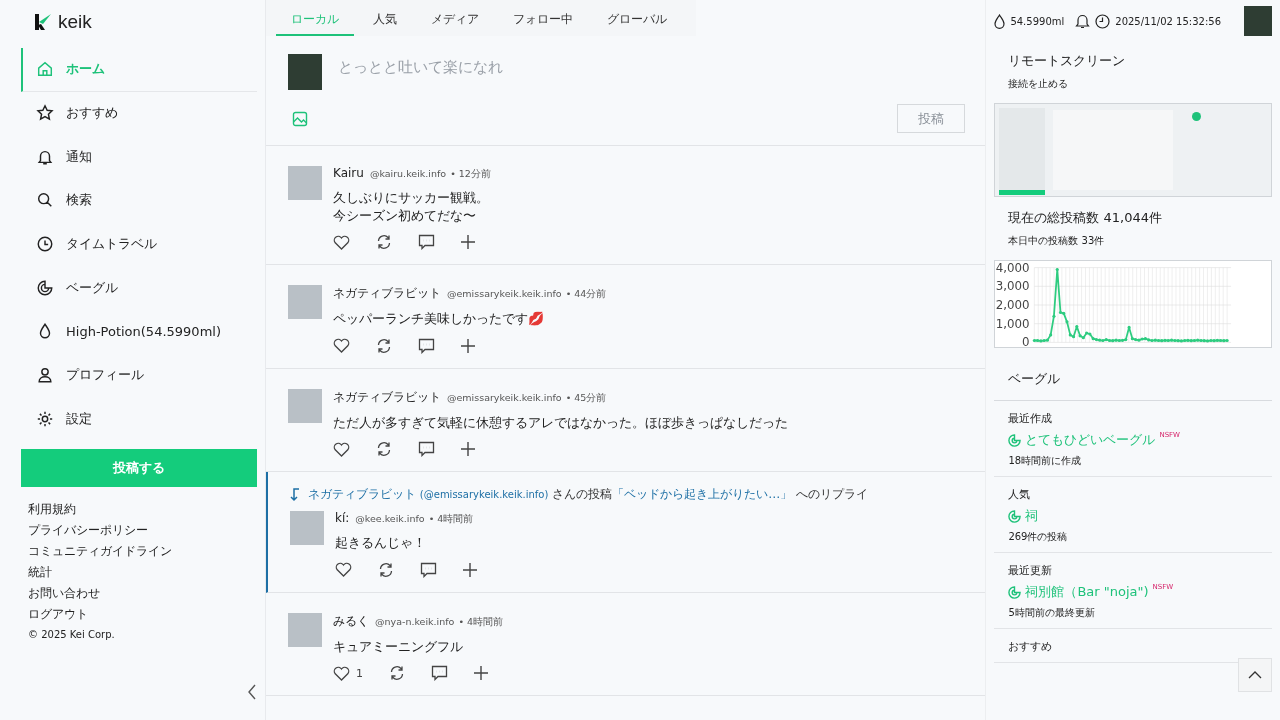 The image size is (1280, 720). What do you see at coordinates (637, 18) in the screenshot?
I see `timeline-tab: グローバル` at bounding box center [637, 18].